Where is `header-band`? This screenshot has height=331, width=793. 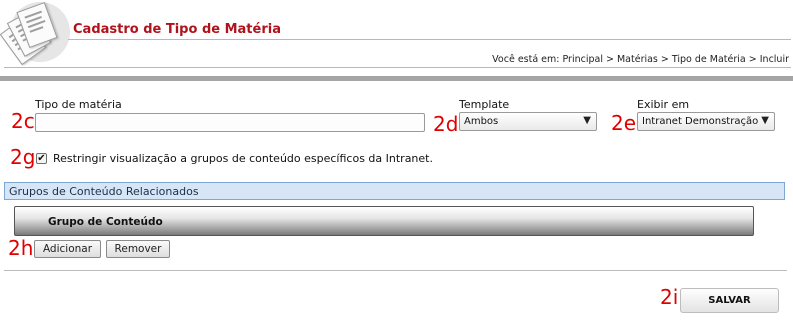 header-band is located at coordinates (396, 78).